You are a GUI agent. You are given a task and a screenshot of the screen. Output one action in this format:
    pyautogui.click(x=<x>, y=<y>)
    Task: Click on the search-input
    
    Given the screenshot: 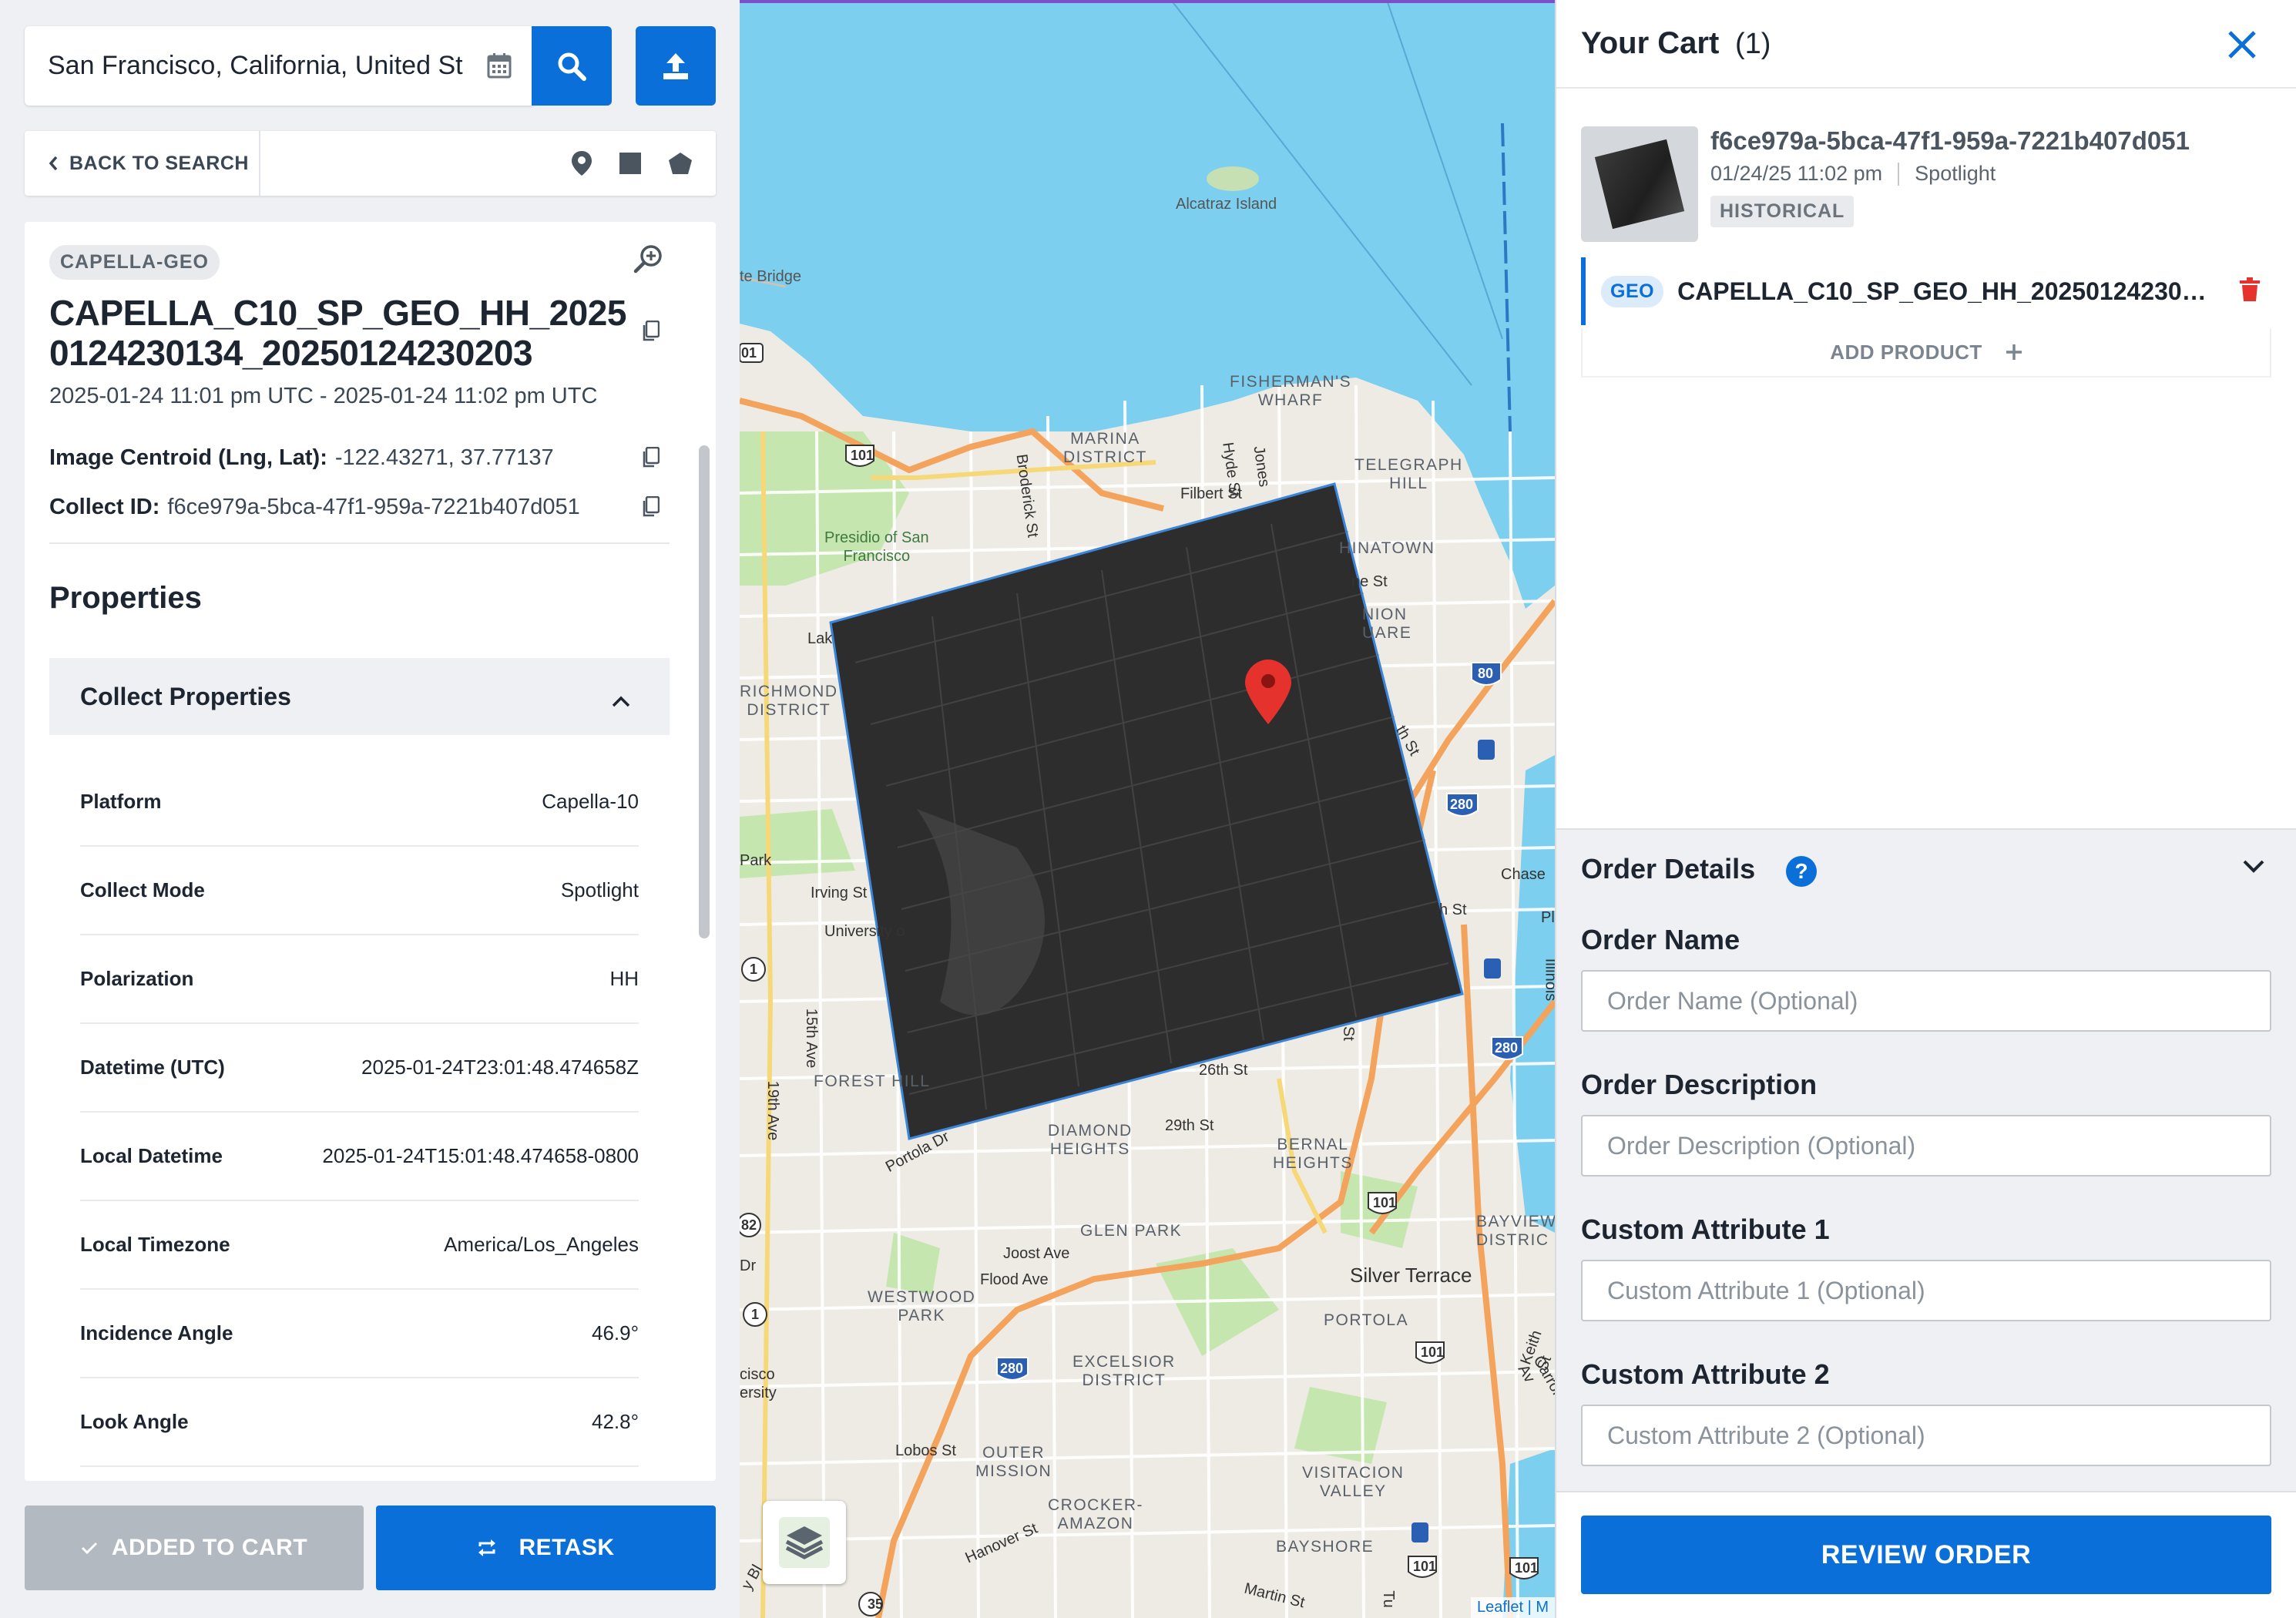 What is the action you would take?
    pyautogui.click(x=256, y=66)
    